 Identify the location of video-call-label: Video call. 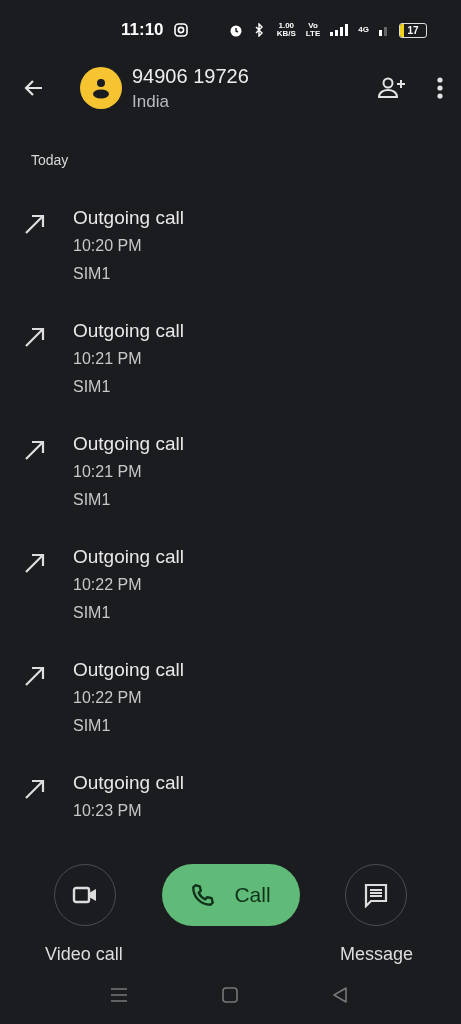
(84, 954).